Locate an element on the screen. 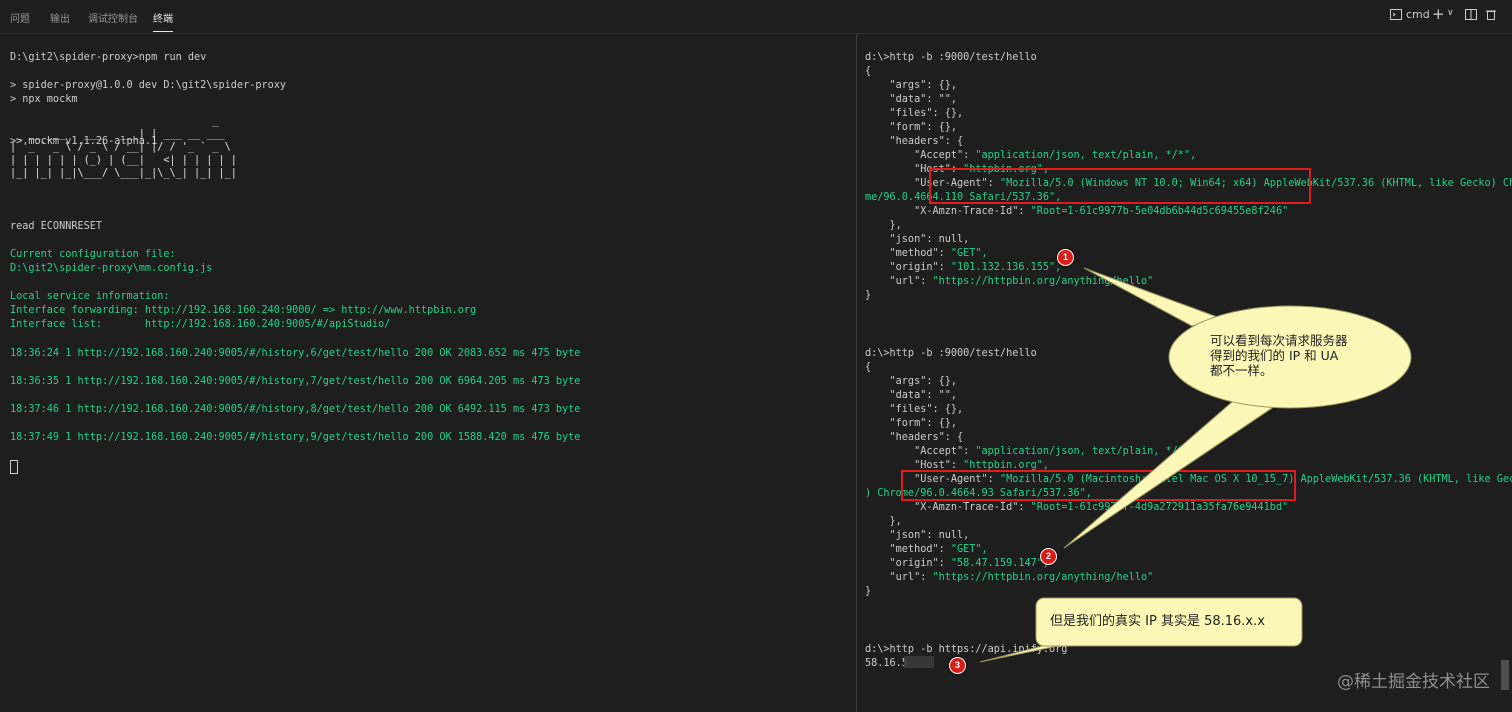 The width and height of the screenshot is (1512, 712). marker-3: 3 is located at coordinates (957, 665).